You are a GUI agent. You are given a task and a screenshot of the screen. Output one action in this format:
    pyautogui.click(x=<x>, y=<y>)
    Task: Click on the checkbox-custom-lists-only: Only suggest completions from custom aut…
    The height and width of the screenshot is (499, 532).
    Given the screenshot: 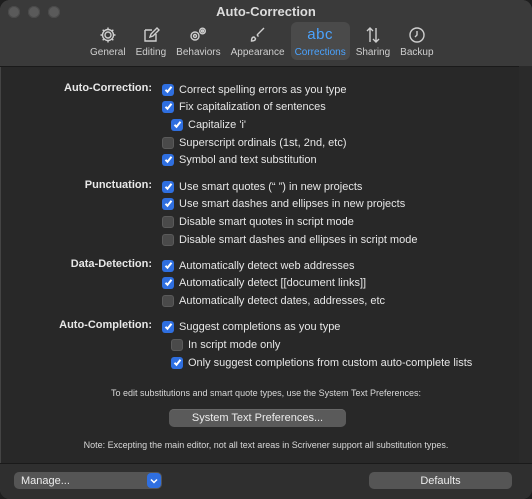 What is the action you would take?
    pyautogui.click(x=321, y=362)
    